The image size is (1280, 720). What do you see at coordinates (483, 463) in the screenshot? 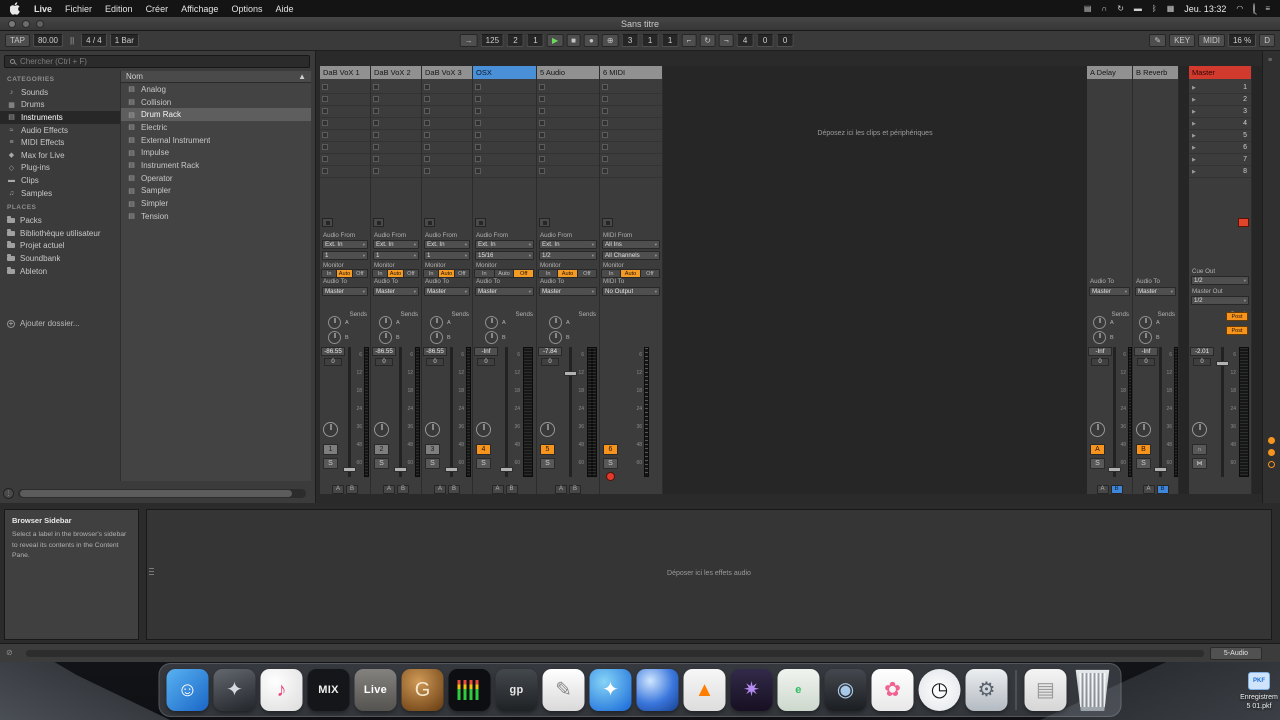
I see `solo-button: S` at bounding box center [483, 463].